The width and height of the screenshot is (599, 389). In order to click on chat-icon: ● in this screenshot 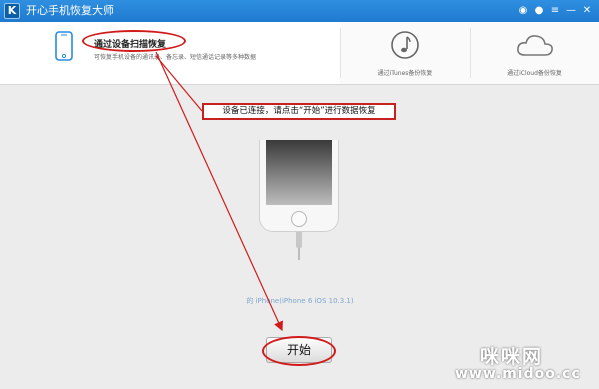, I will do `click(539, 11)`.